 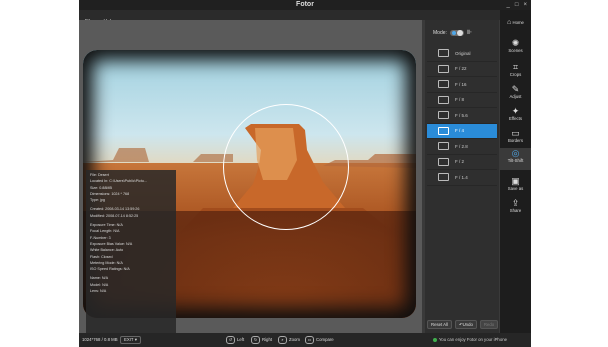 I want to click on fotor-logo-icon, so click(x=434, y=339).